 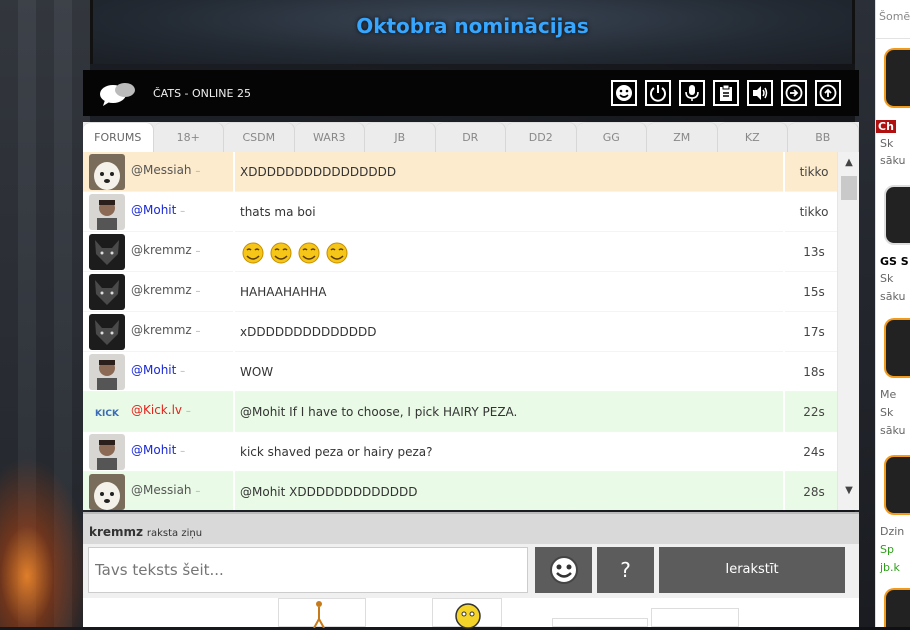 I want to click on message-text: WOW, so click(x=509, y=372).